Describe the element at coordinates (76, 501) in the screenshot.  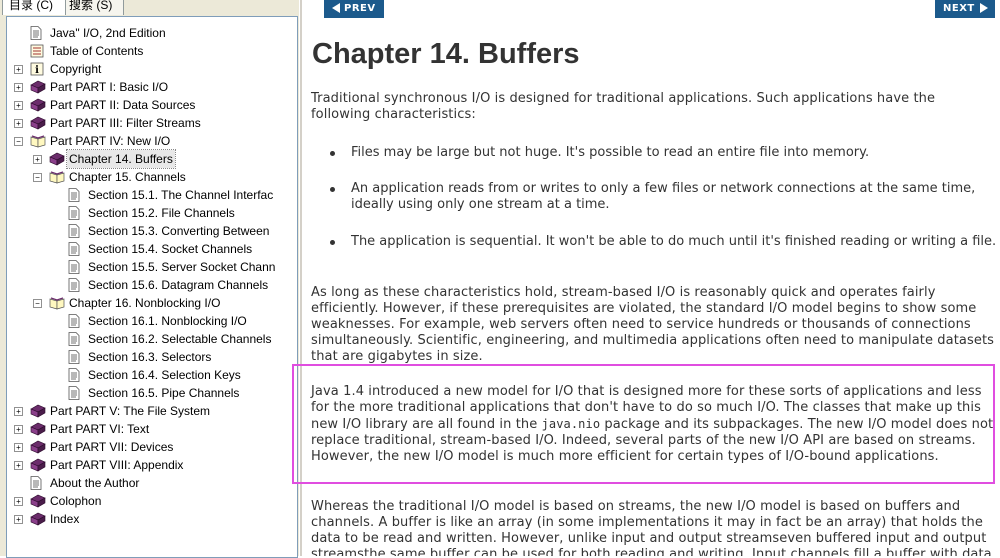
I see `tree-item-label: Colophon` at that location.